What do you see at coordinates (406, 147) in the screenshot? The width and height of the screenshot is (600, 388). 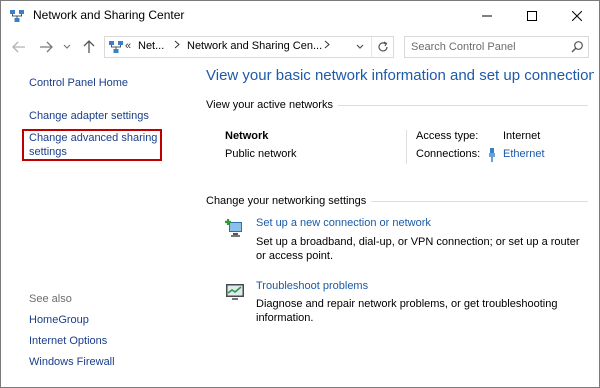 I see `network-divider` at bounding box center [406, 147].